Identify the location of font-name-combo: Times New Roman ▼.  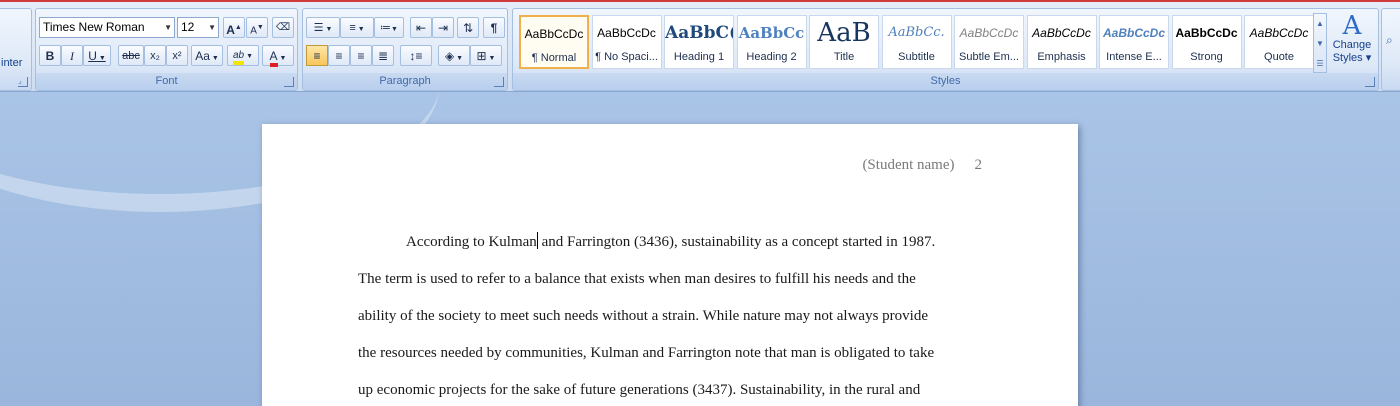
(107, 27).